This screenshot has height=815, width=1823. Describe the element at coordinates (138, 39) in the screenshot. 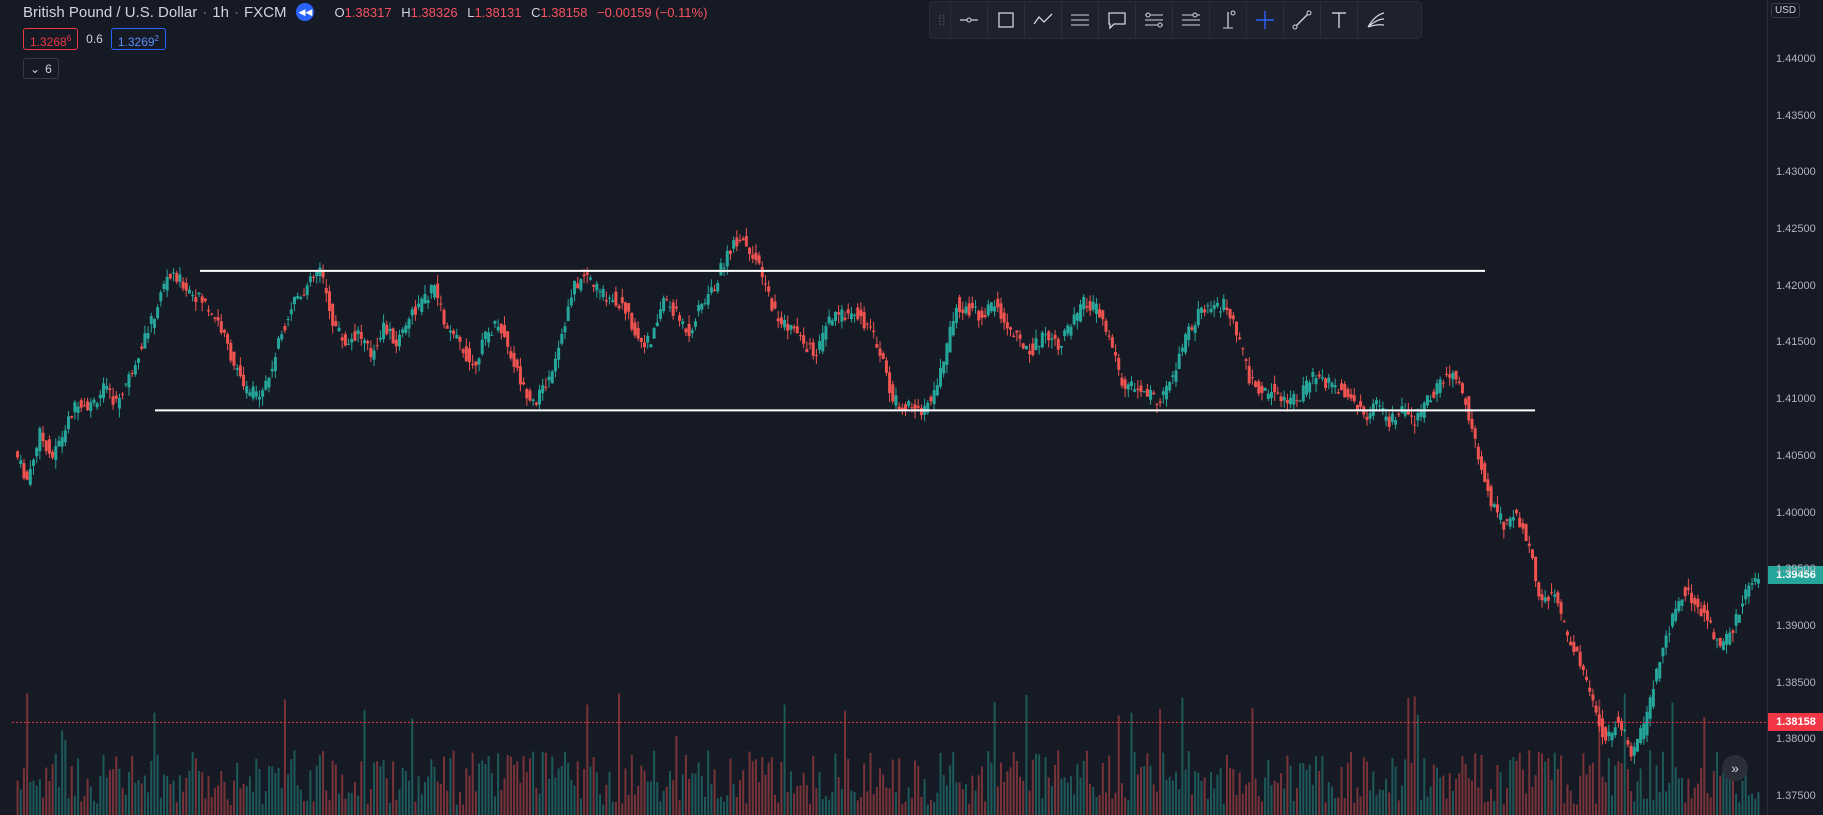

I see `buy-button: 1.32692` at that location.